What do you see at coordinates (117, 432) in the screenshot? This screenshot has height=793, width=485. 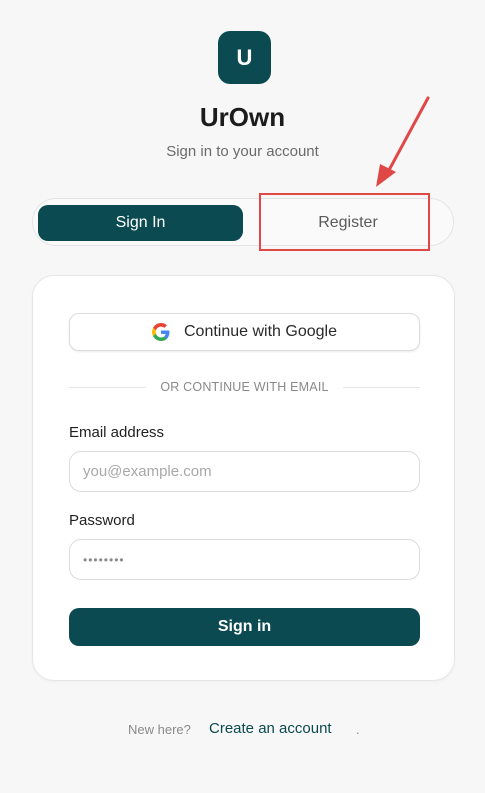 I see `email-label: Email address` at bounding box center [117, 432].